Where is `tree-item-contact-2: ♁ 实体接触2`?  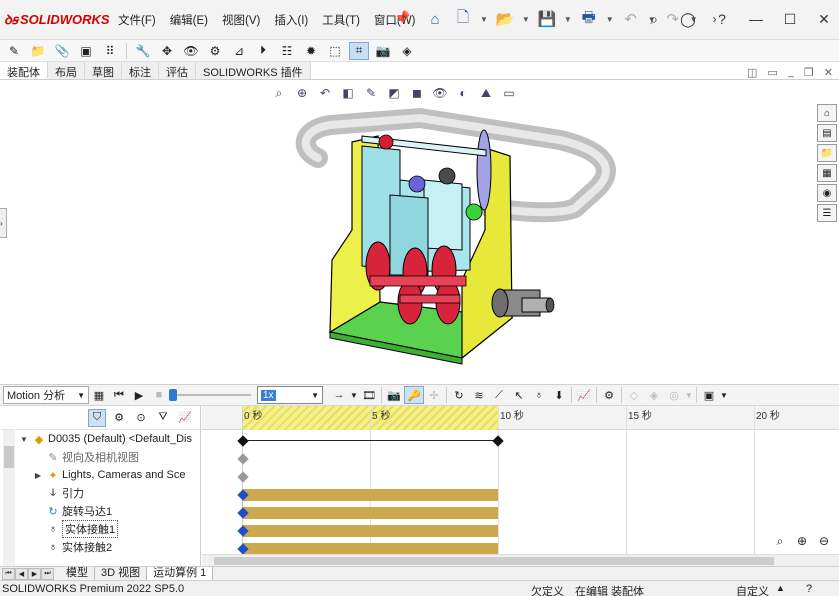
tree-item-contact-2: ♁ 实体接触2 is located at coordinates (109, 547).